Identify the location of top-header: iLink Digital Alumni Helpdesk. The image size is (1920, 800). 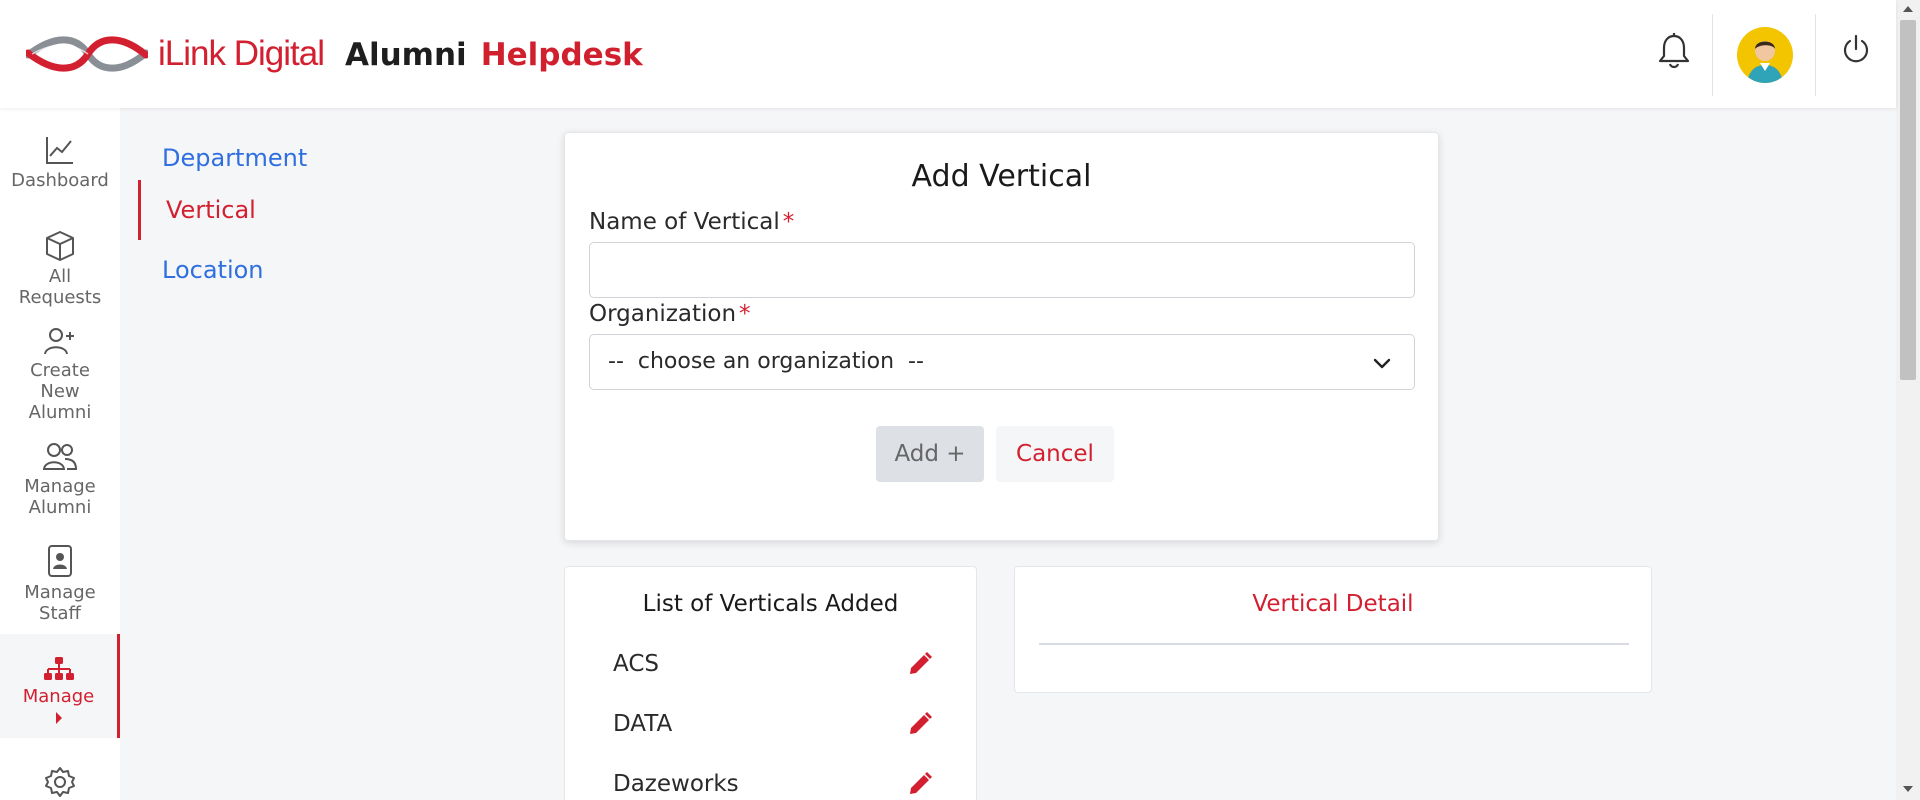
(948, 54).